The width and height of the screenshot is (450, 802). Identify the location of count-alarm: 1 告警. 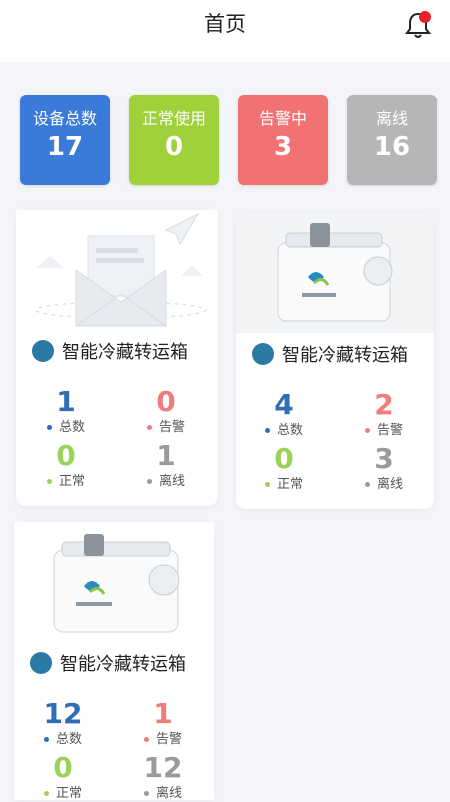
(163, 723).